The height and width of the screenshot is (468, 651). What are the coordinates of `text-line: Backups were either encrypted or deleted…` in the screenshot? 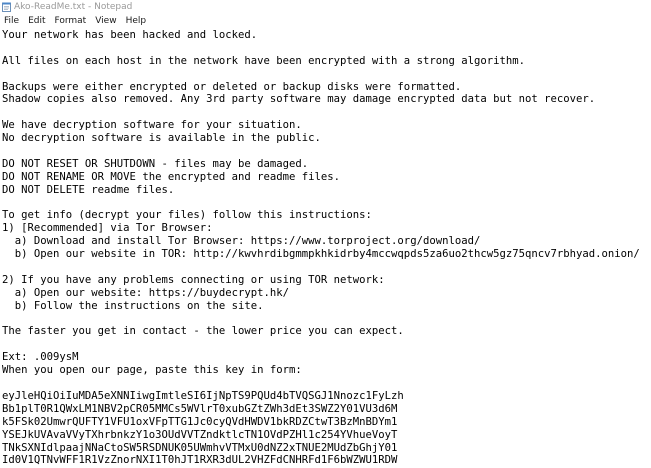 It's located at (232, 86).